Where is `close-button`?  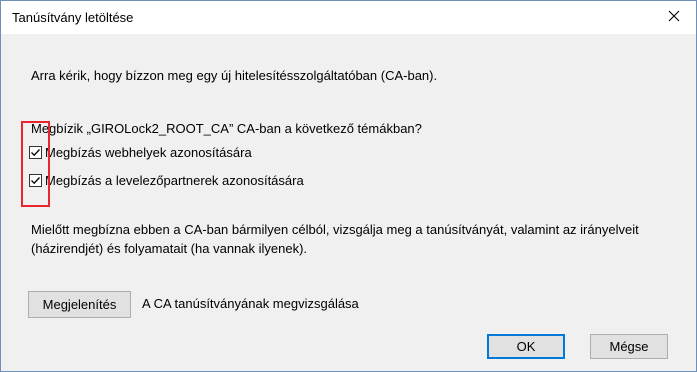 close-button is located at coordinates (674, 17).